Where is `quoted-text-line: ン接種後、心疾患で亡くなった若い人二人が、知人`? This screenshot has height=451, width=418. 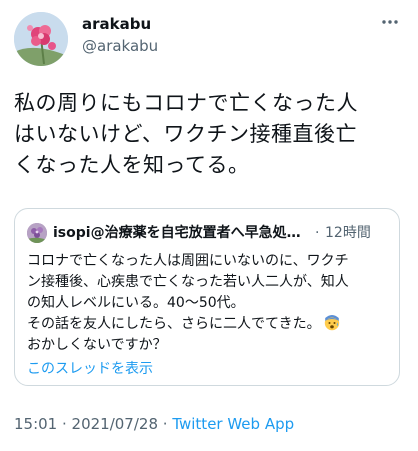
quoted-text-line: ン接種後、心疾患で亡くなった若い人二人が、知人 is located at coordinates (188, 282).